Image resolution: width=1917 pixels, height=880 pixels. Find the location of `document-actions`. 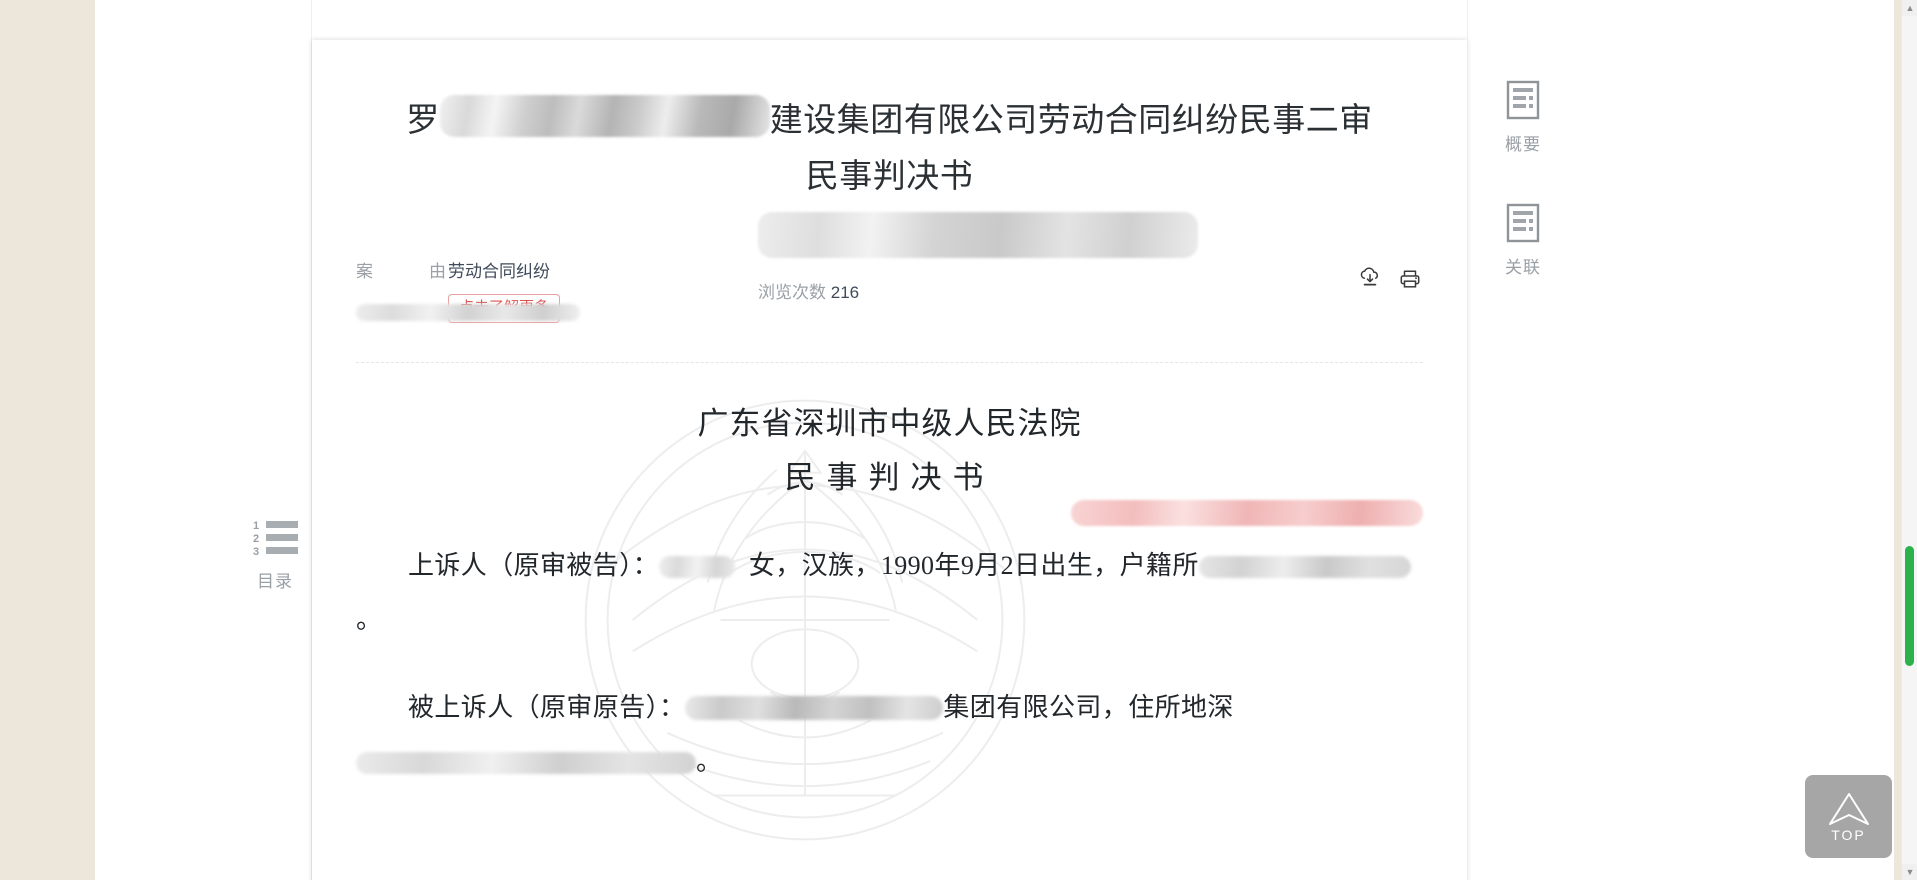

document-actions is located at coordinates (1390, 279).